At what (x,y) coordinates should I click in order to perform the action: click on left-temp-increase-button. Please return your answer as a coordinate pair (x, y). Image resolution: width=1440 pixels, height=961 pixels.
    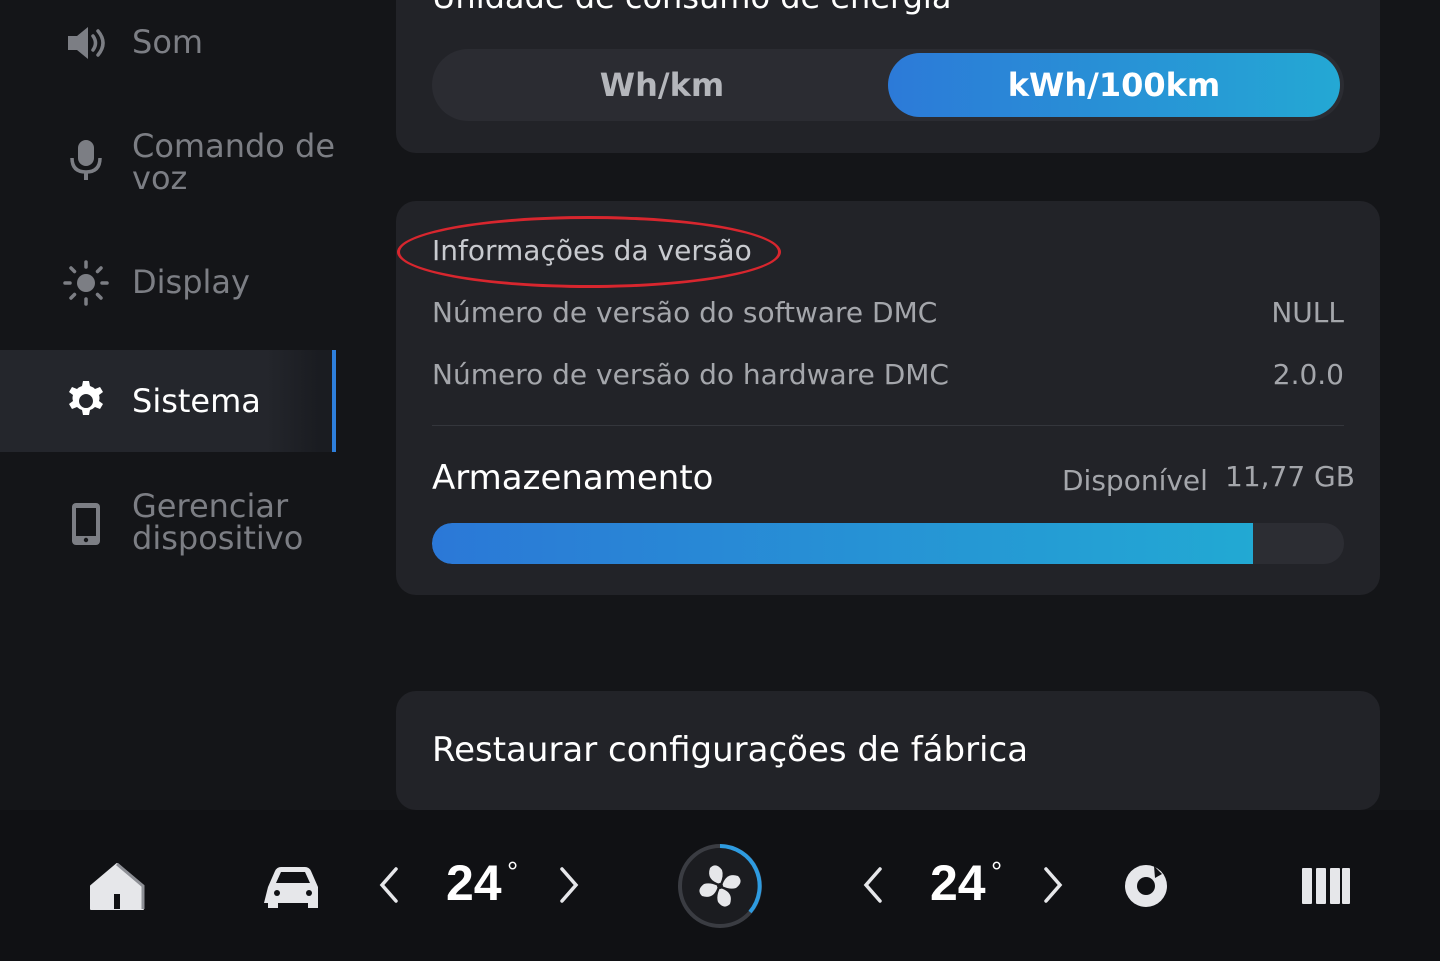
    Looking at the image, I should click on (569, 885).